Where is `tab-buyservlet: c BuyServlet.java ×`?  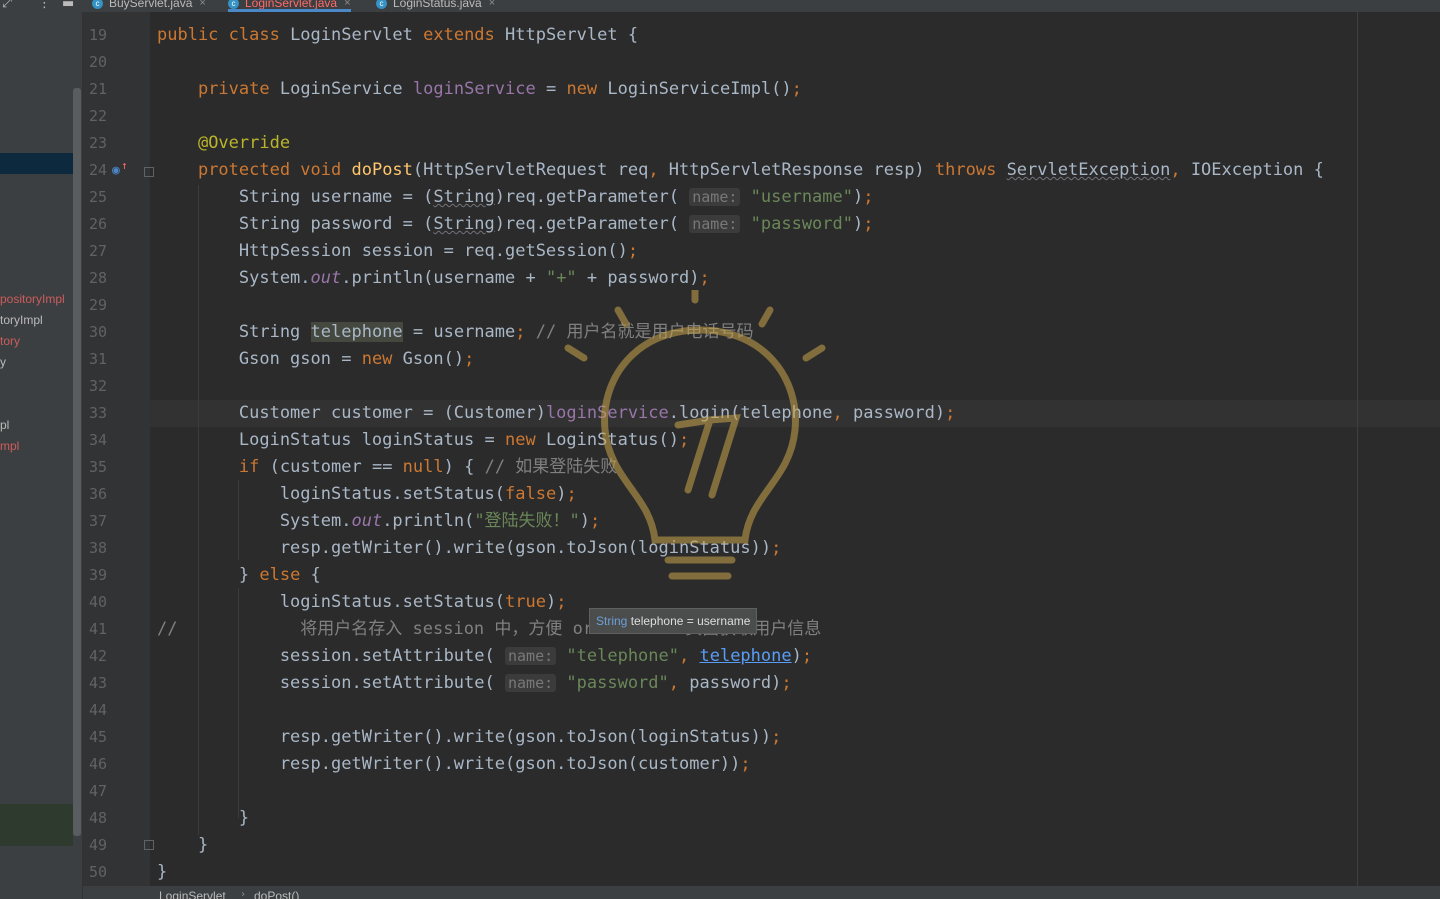 tab-buyservlet: c BuyServlet.java × is located at coordinates (149, 6).